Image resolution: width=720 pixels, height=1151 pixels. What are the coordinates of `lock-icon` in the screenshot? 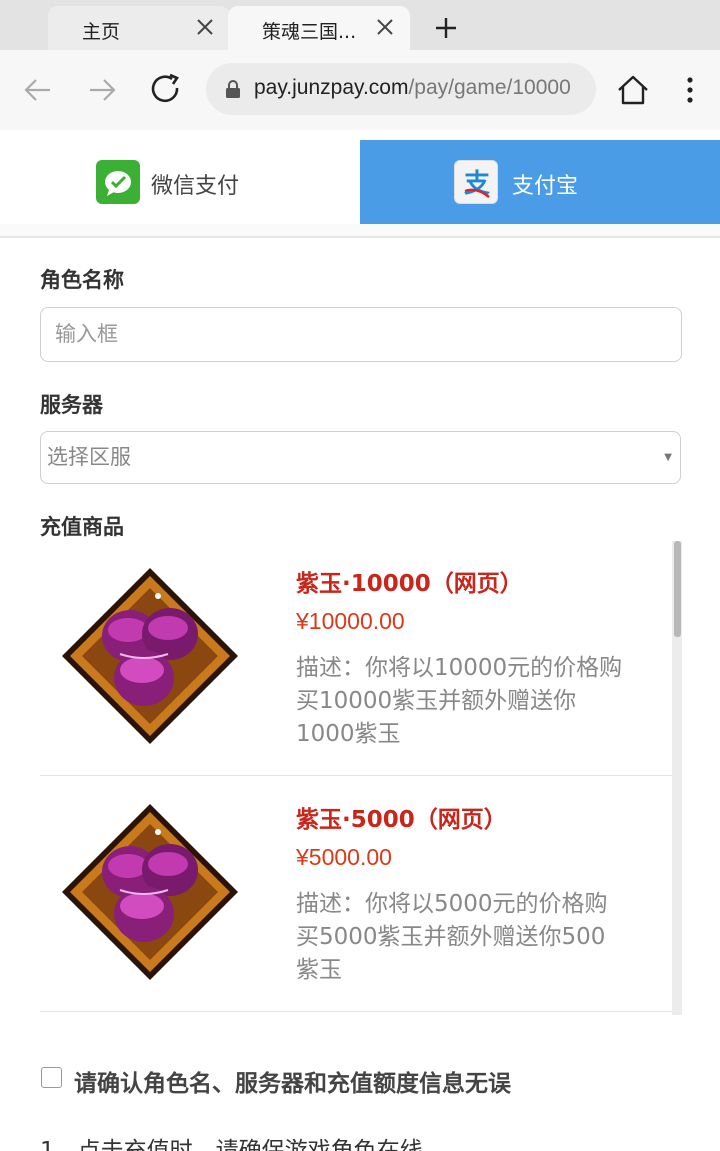 It's located at (233, 89).